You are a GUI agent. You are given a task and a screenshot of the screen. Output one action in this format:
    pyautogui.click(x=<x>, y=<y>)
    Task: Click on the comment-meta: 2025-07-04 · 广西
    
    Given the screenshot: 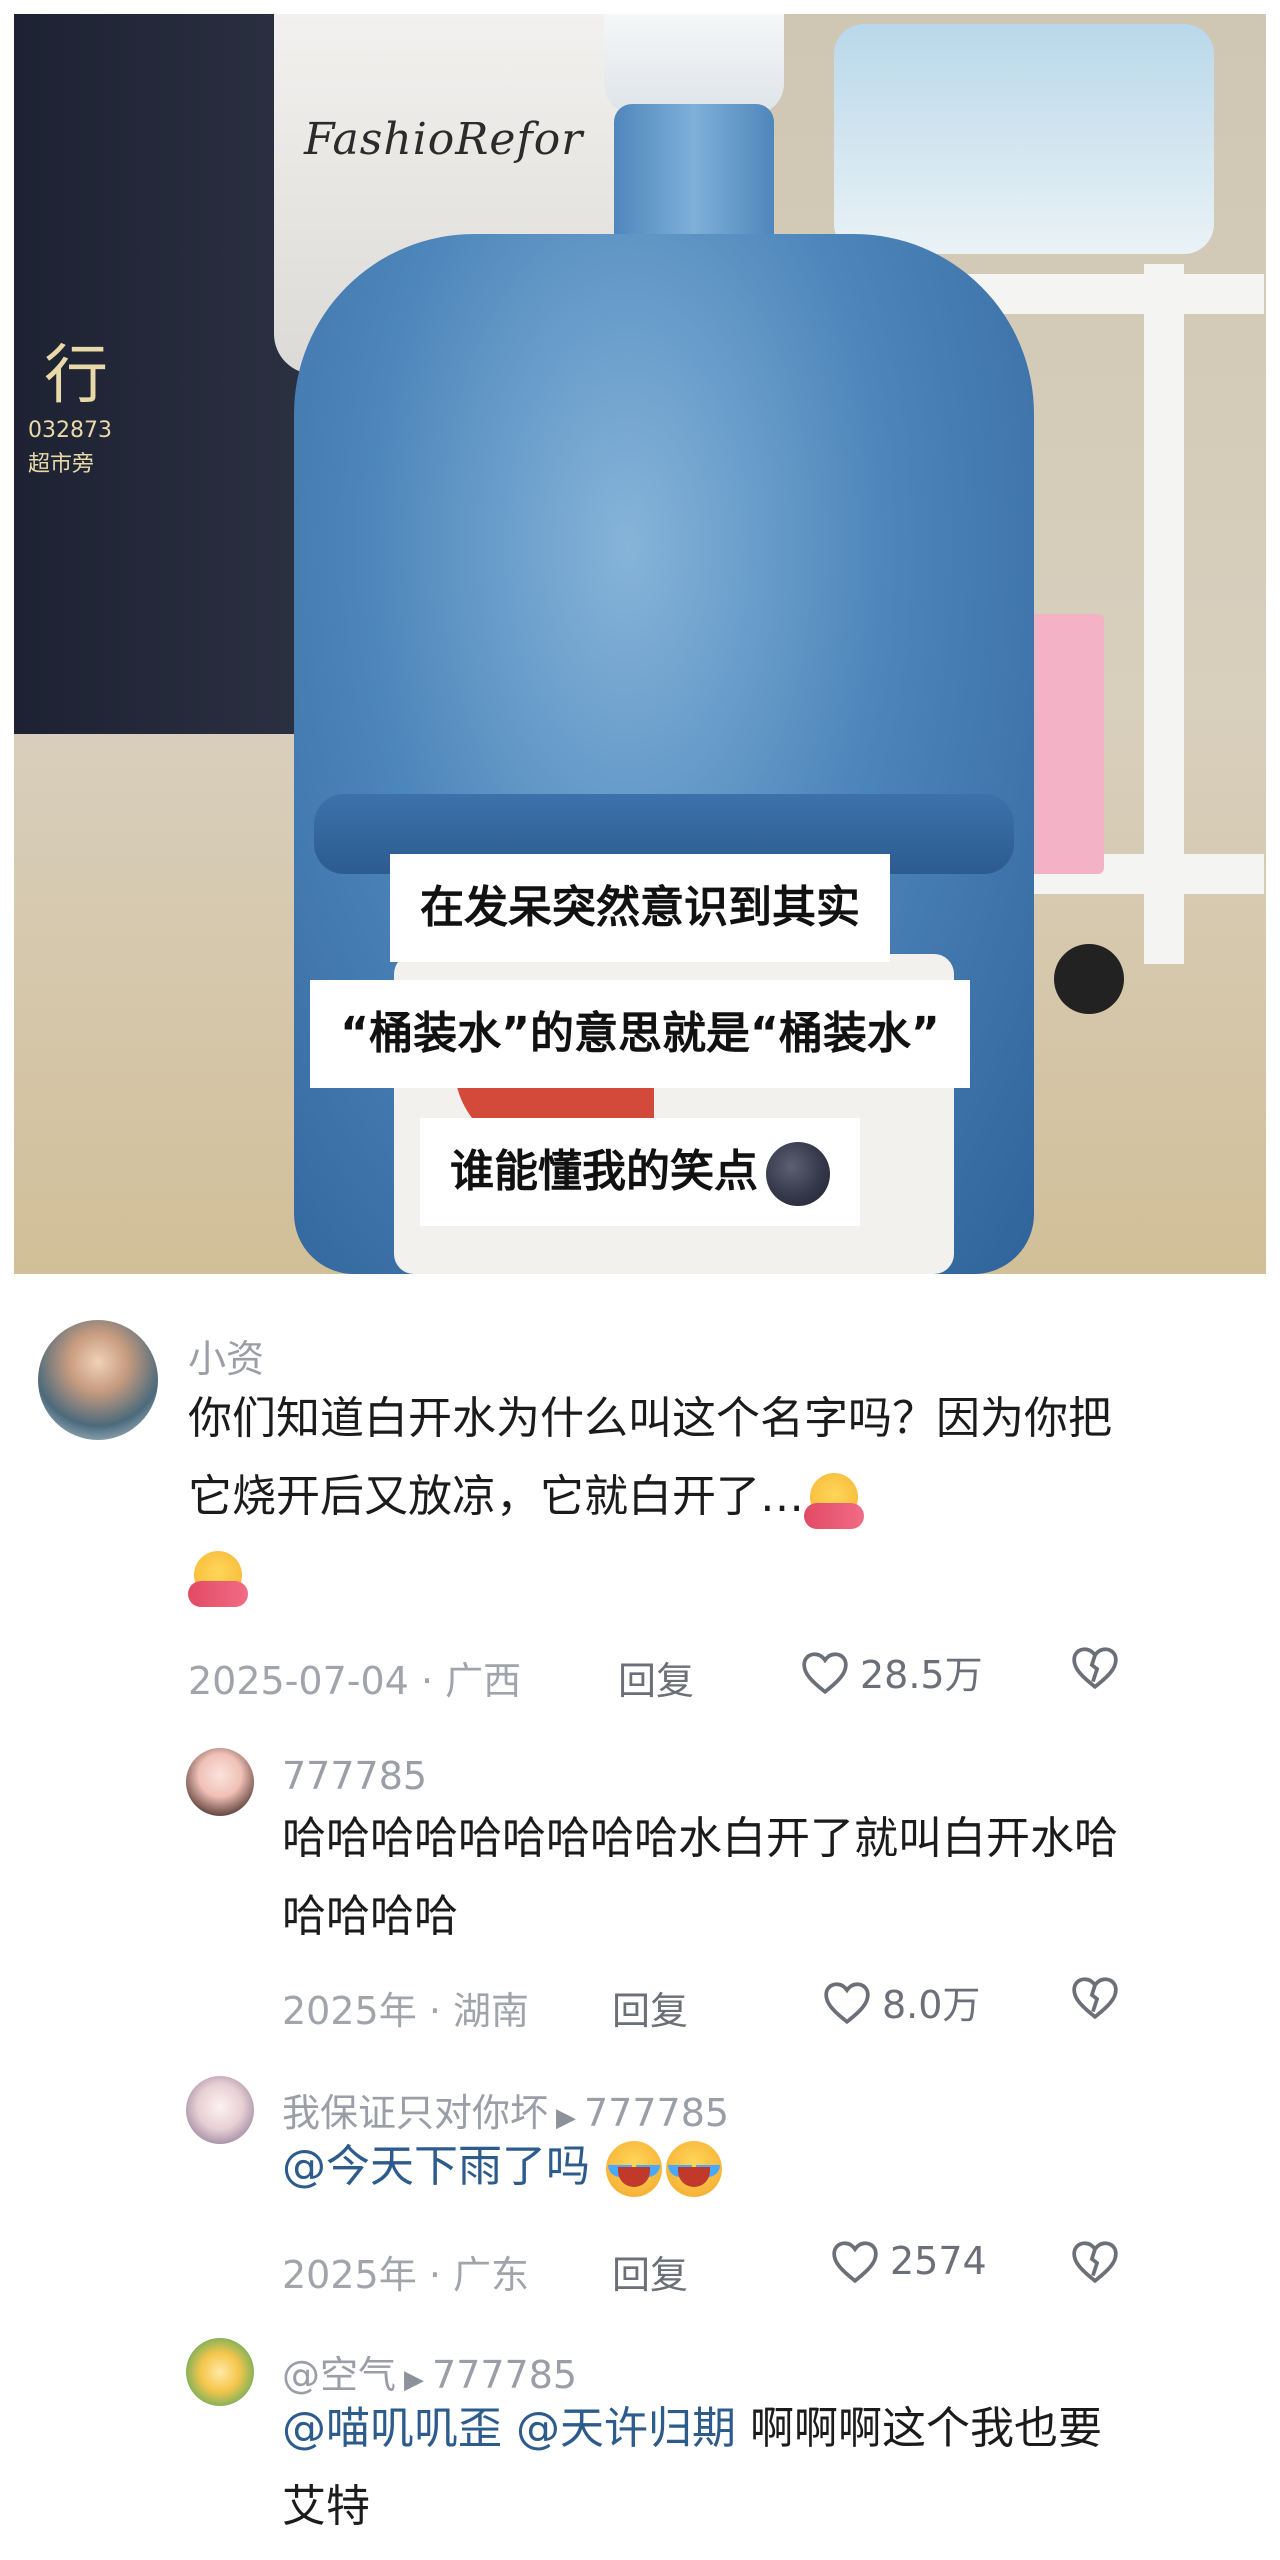 What is the action you would take?
    pyautogui.click(x=355, y=1681)
    